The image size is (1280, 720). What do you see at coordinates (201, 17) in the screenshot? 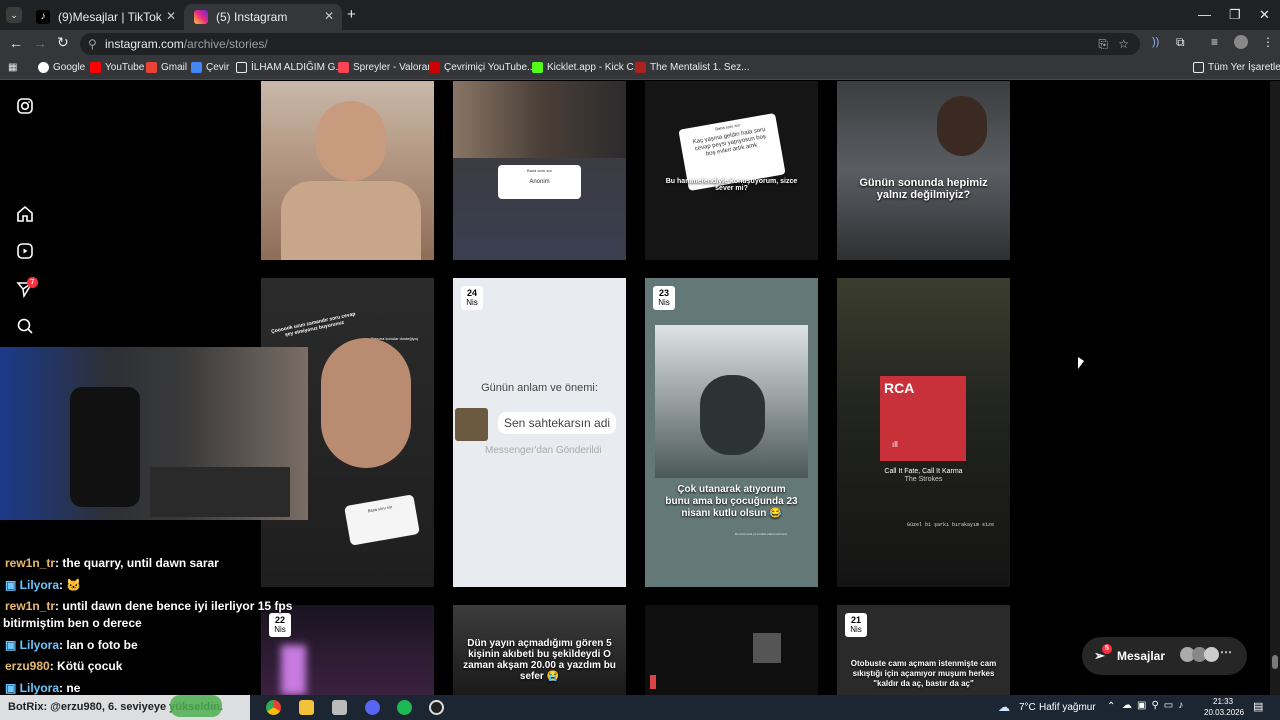
I see `instagram-icon` at bounding box center [201, 17].